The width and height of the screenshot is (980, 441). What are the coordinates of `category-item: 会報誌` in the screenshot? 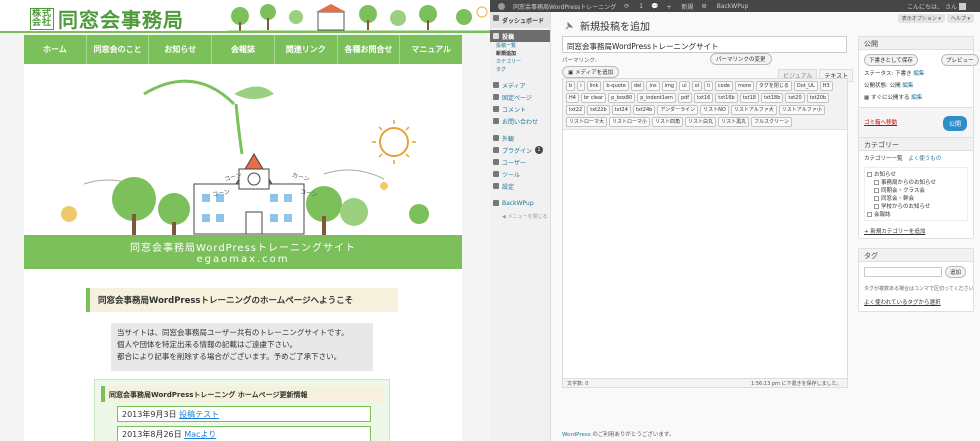 It's located at (916, 214).